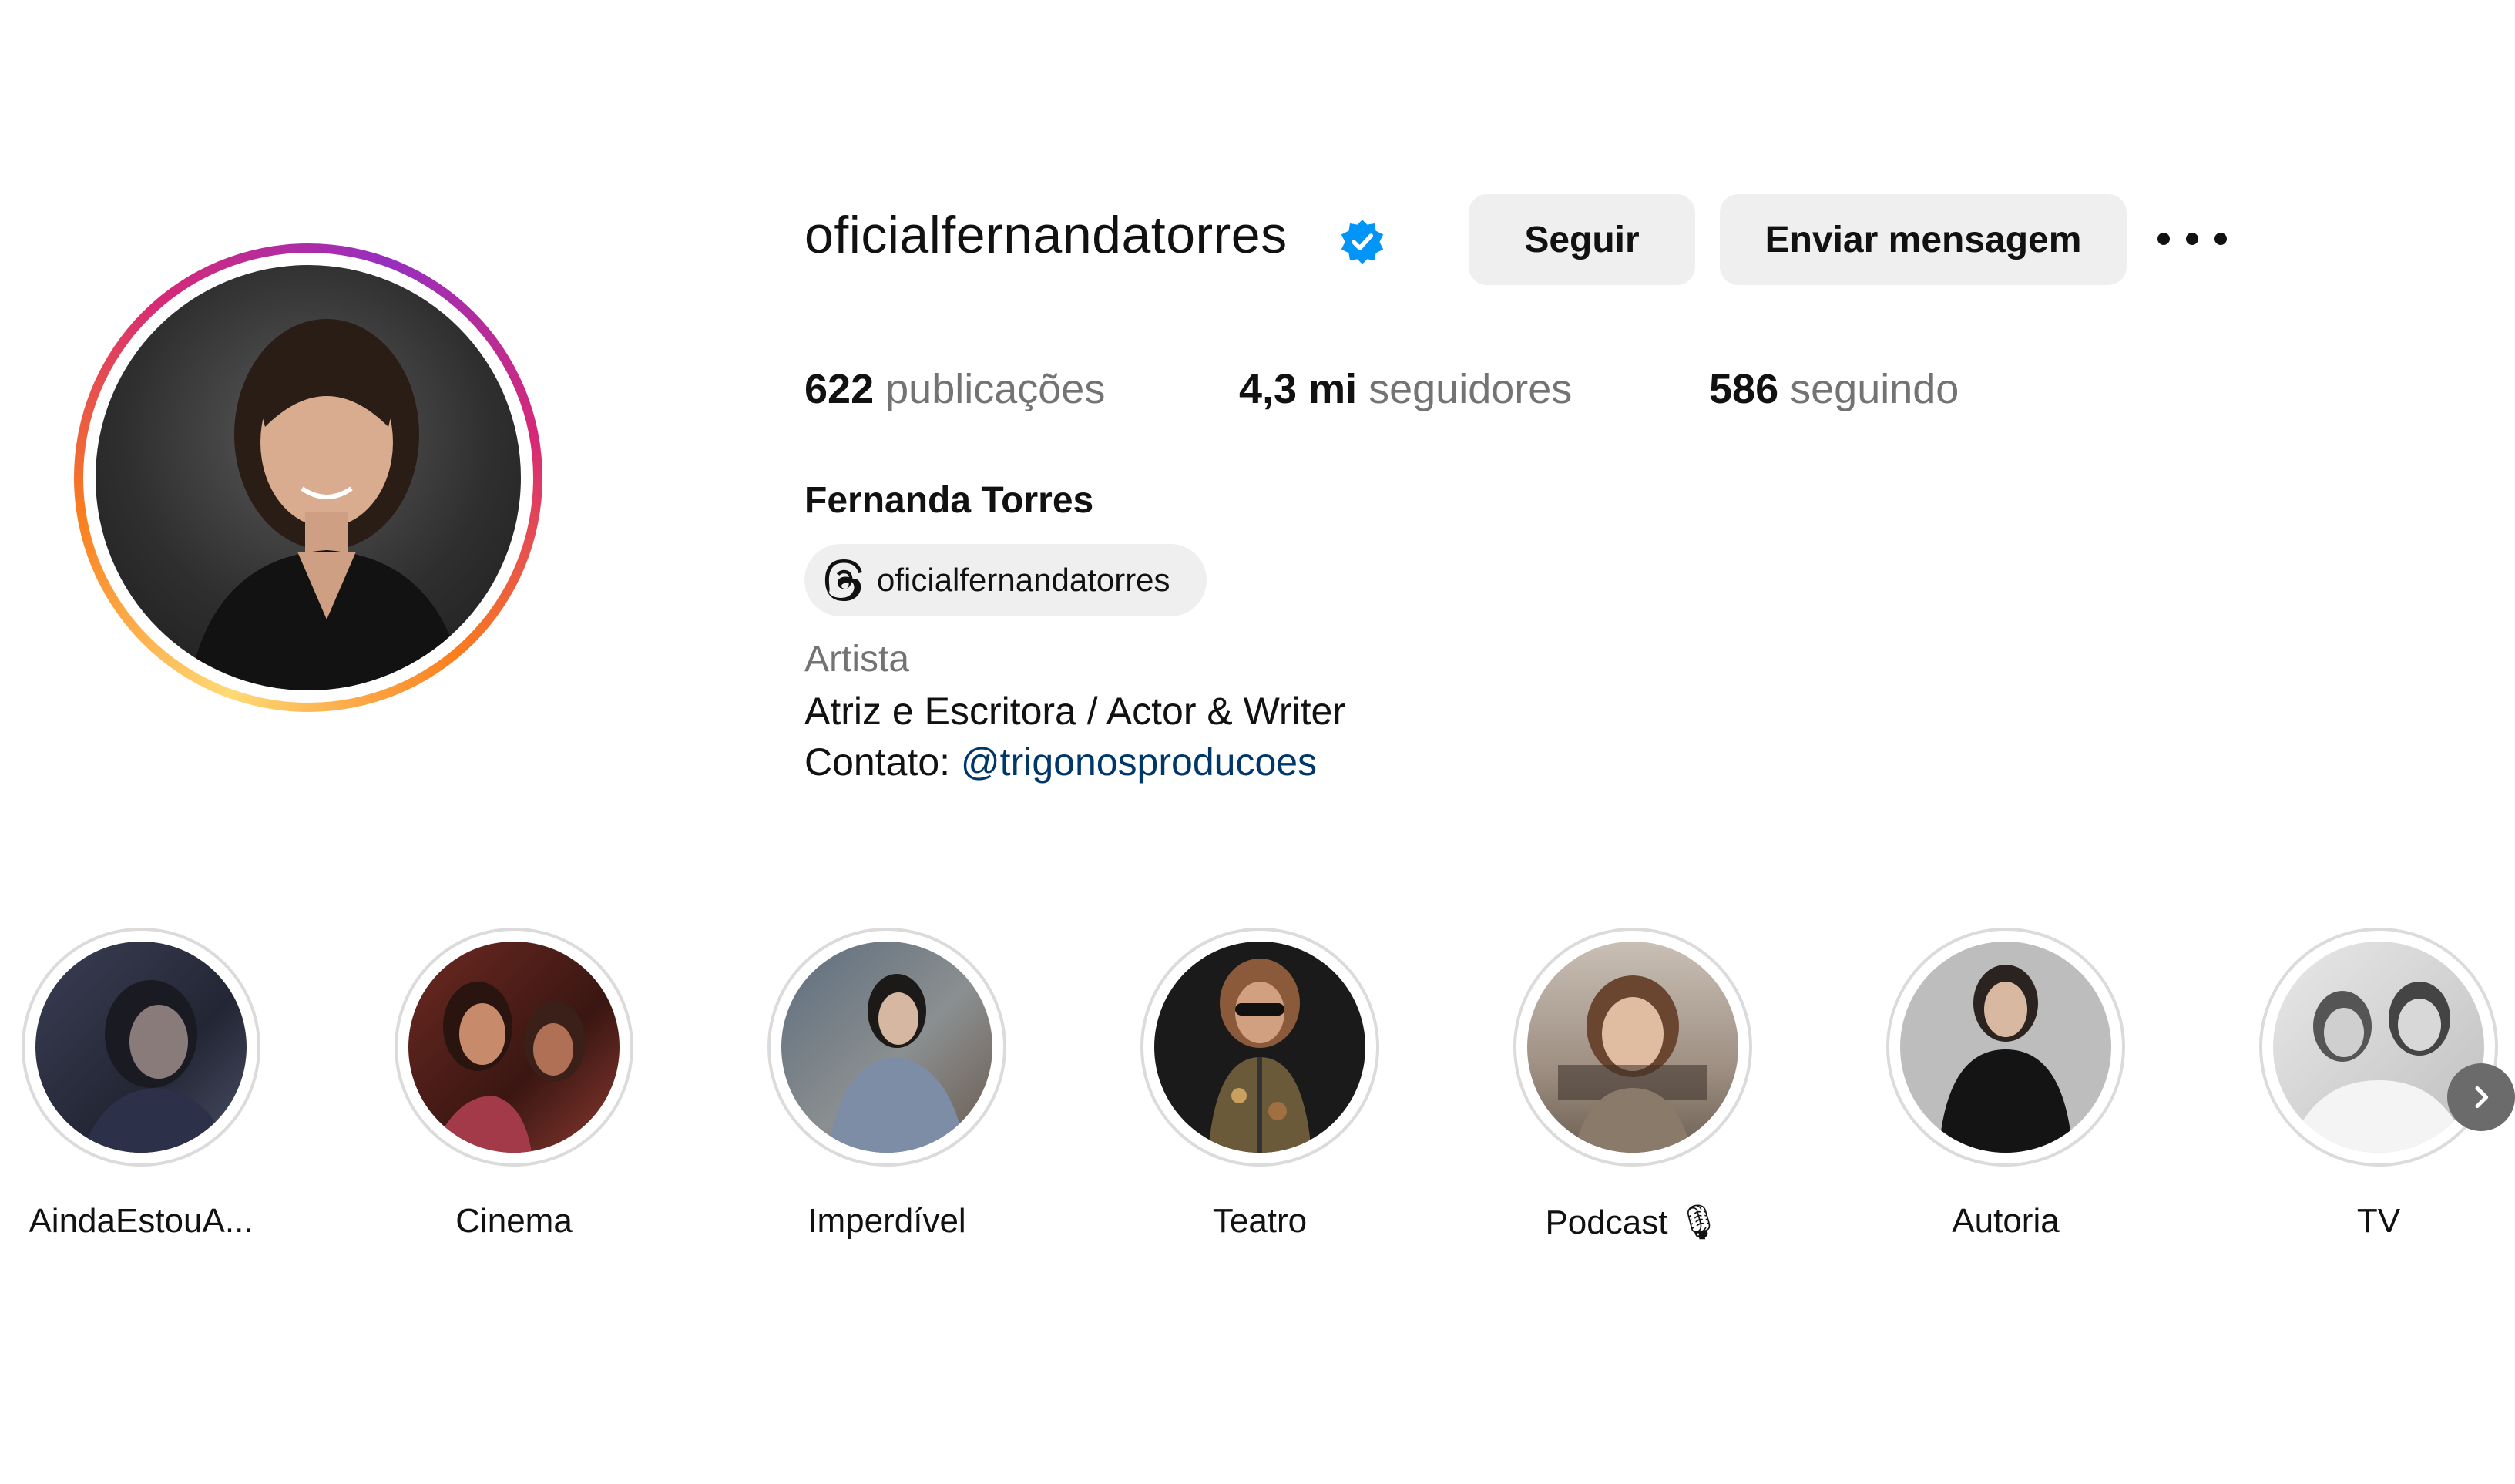 This screenshot has height=1484, width=2515. I want to click on highlight-item: Podcast 🎙, so click(1632, 1094).